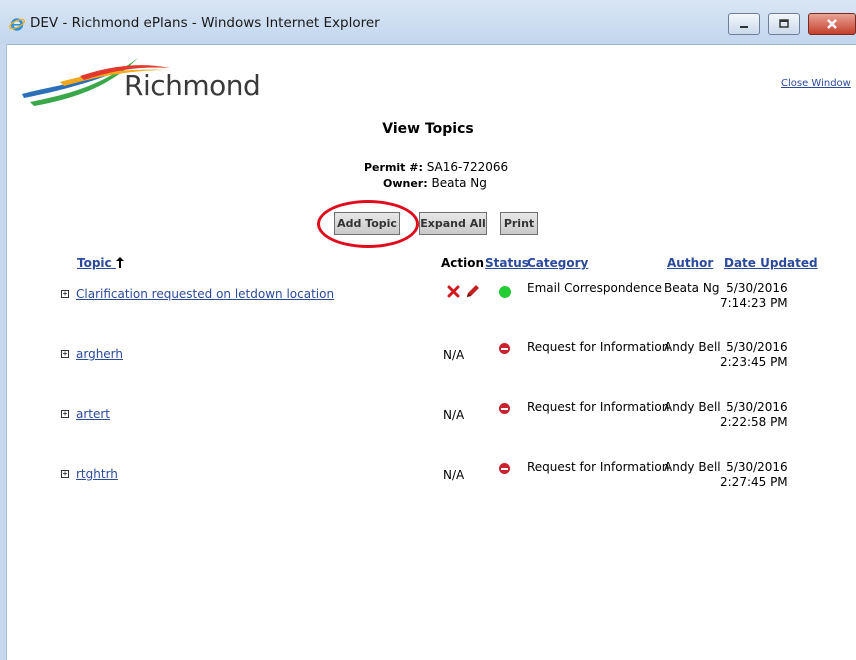 This screenshot has height=660, width=856. What do you see at coordinates (472, 292) in the screenshot?
I see `pencil-icon` at bounding box center [472, 292].